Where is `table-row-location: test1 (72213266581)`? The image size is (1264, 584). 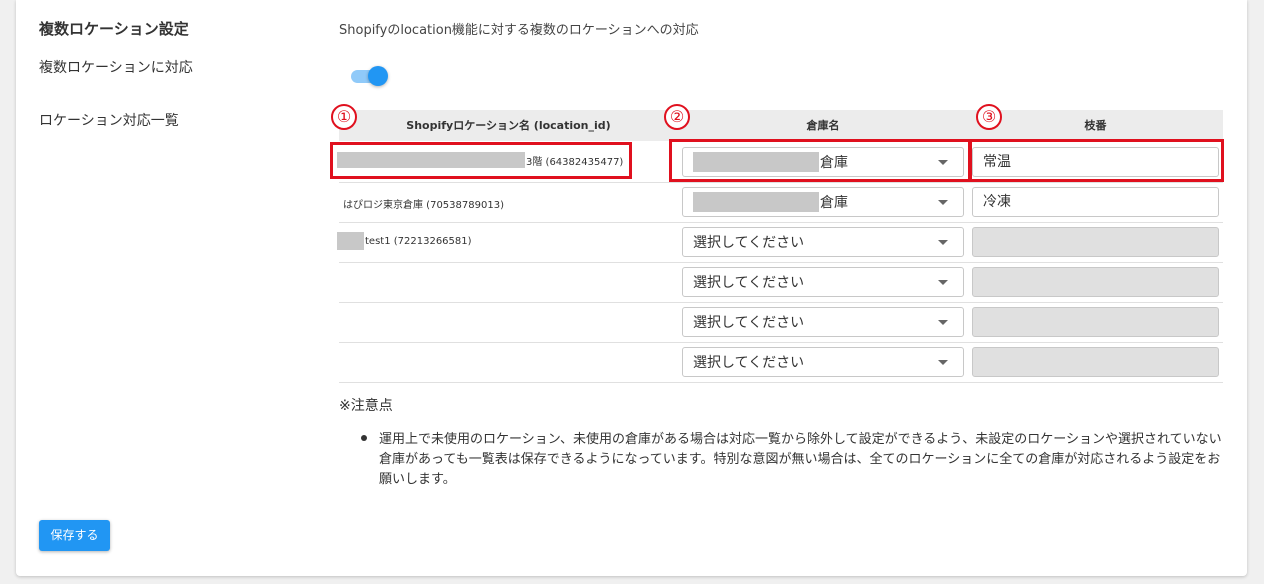
table-row-location: test1 (72213266581) is located at coordinates (404, 241).